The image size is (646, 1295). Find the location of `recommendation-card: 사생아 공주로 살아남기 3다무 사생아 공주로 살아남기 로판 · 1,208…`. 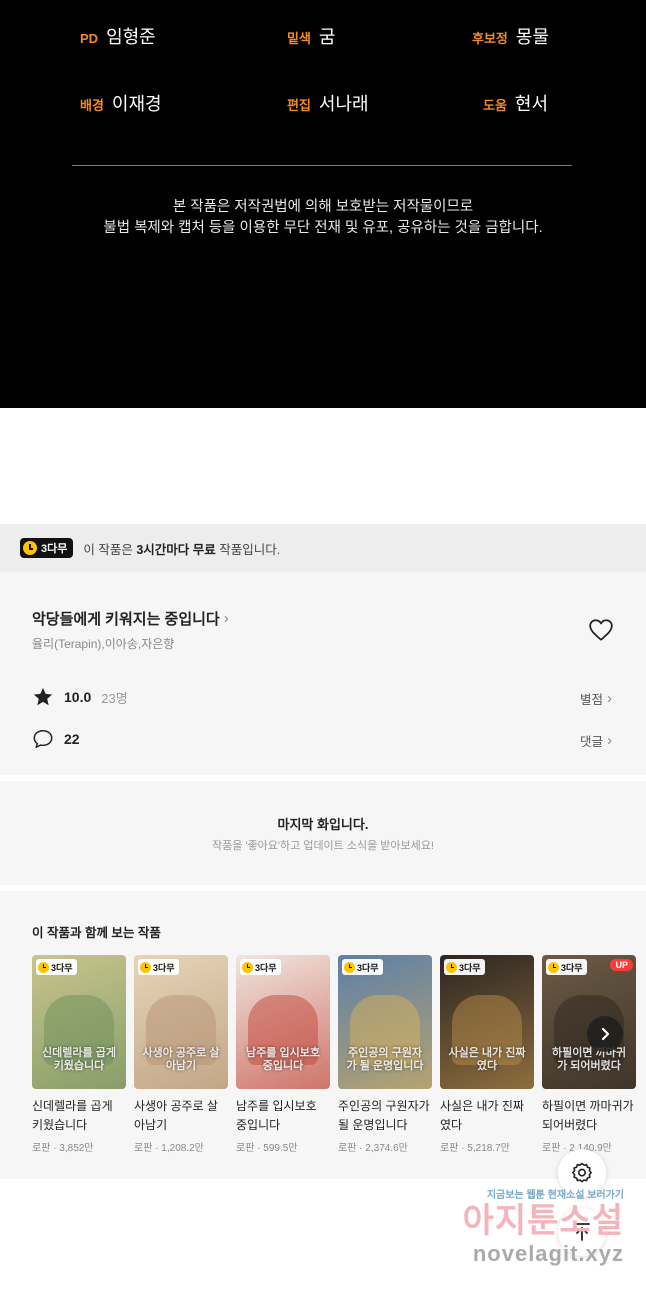

recommendation-card: 사생아 공주로 살아남기 3다무 사생아 공주로 살아남기 로판 · 1,208… is located at coordinates (181, 1054).